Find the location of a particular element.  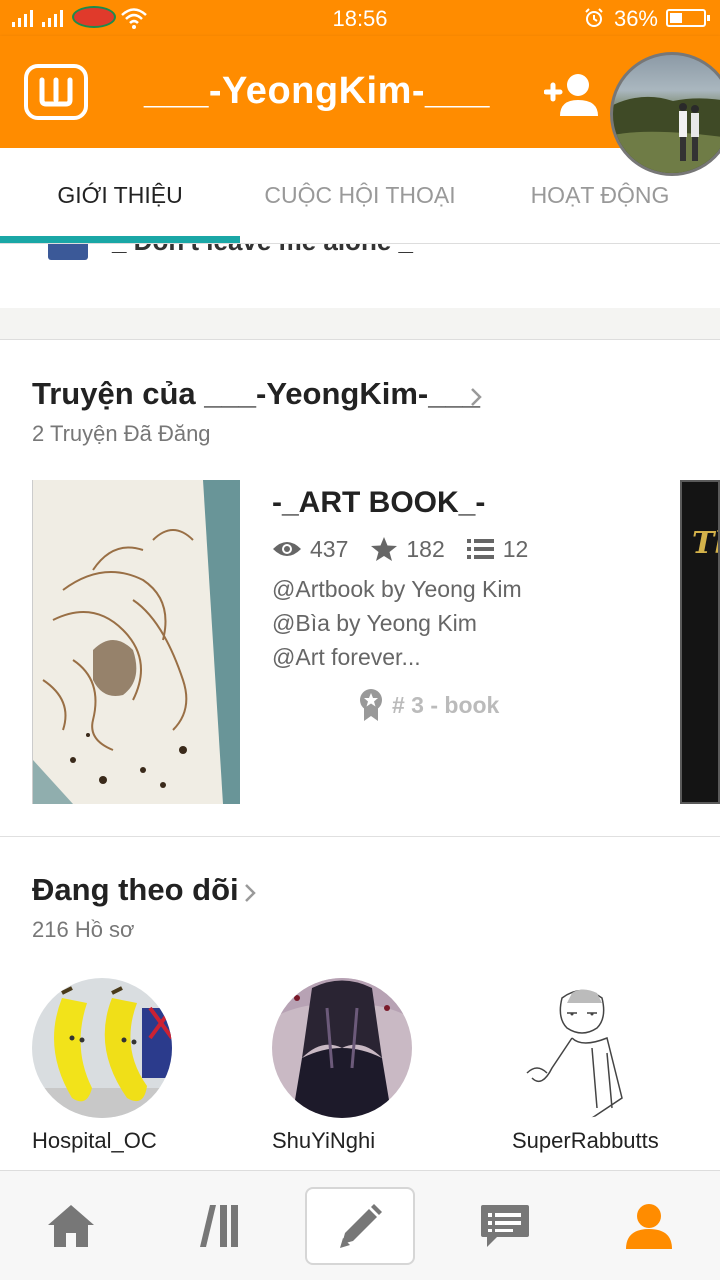

battery-fill is located at coordinates (676, 18).